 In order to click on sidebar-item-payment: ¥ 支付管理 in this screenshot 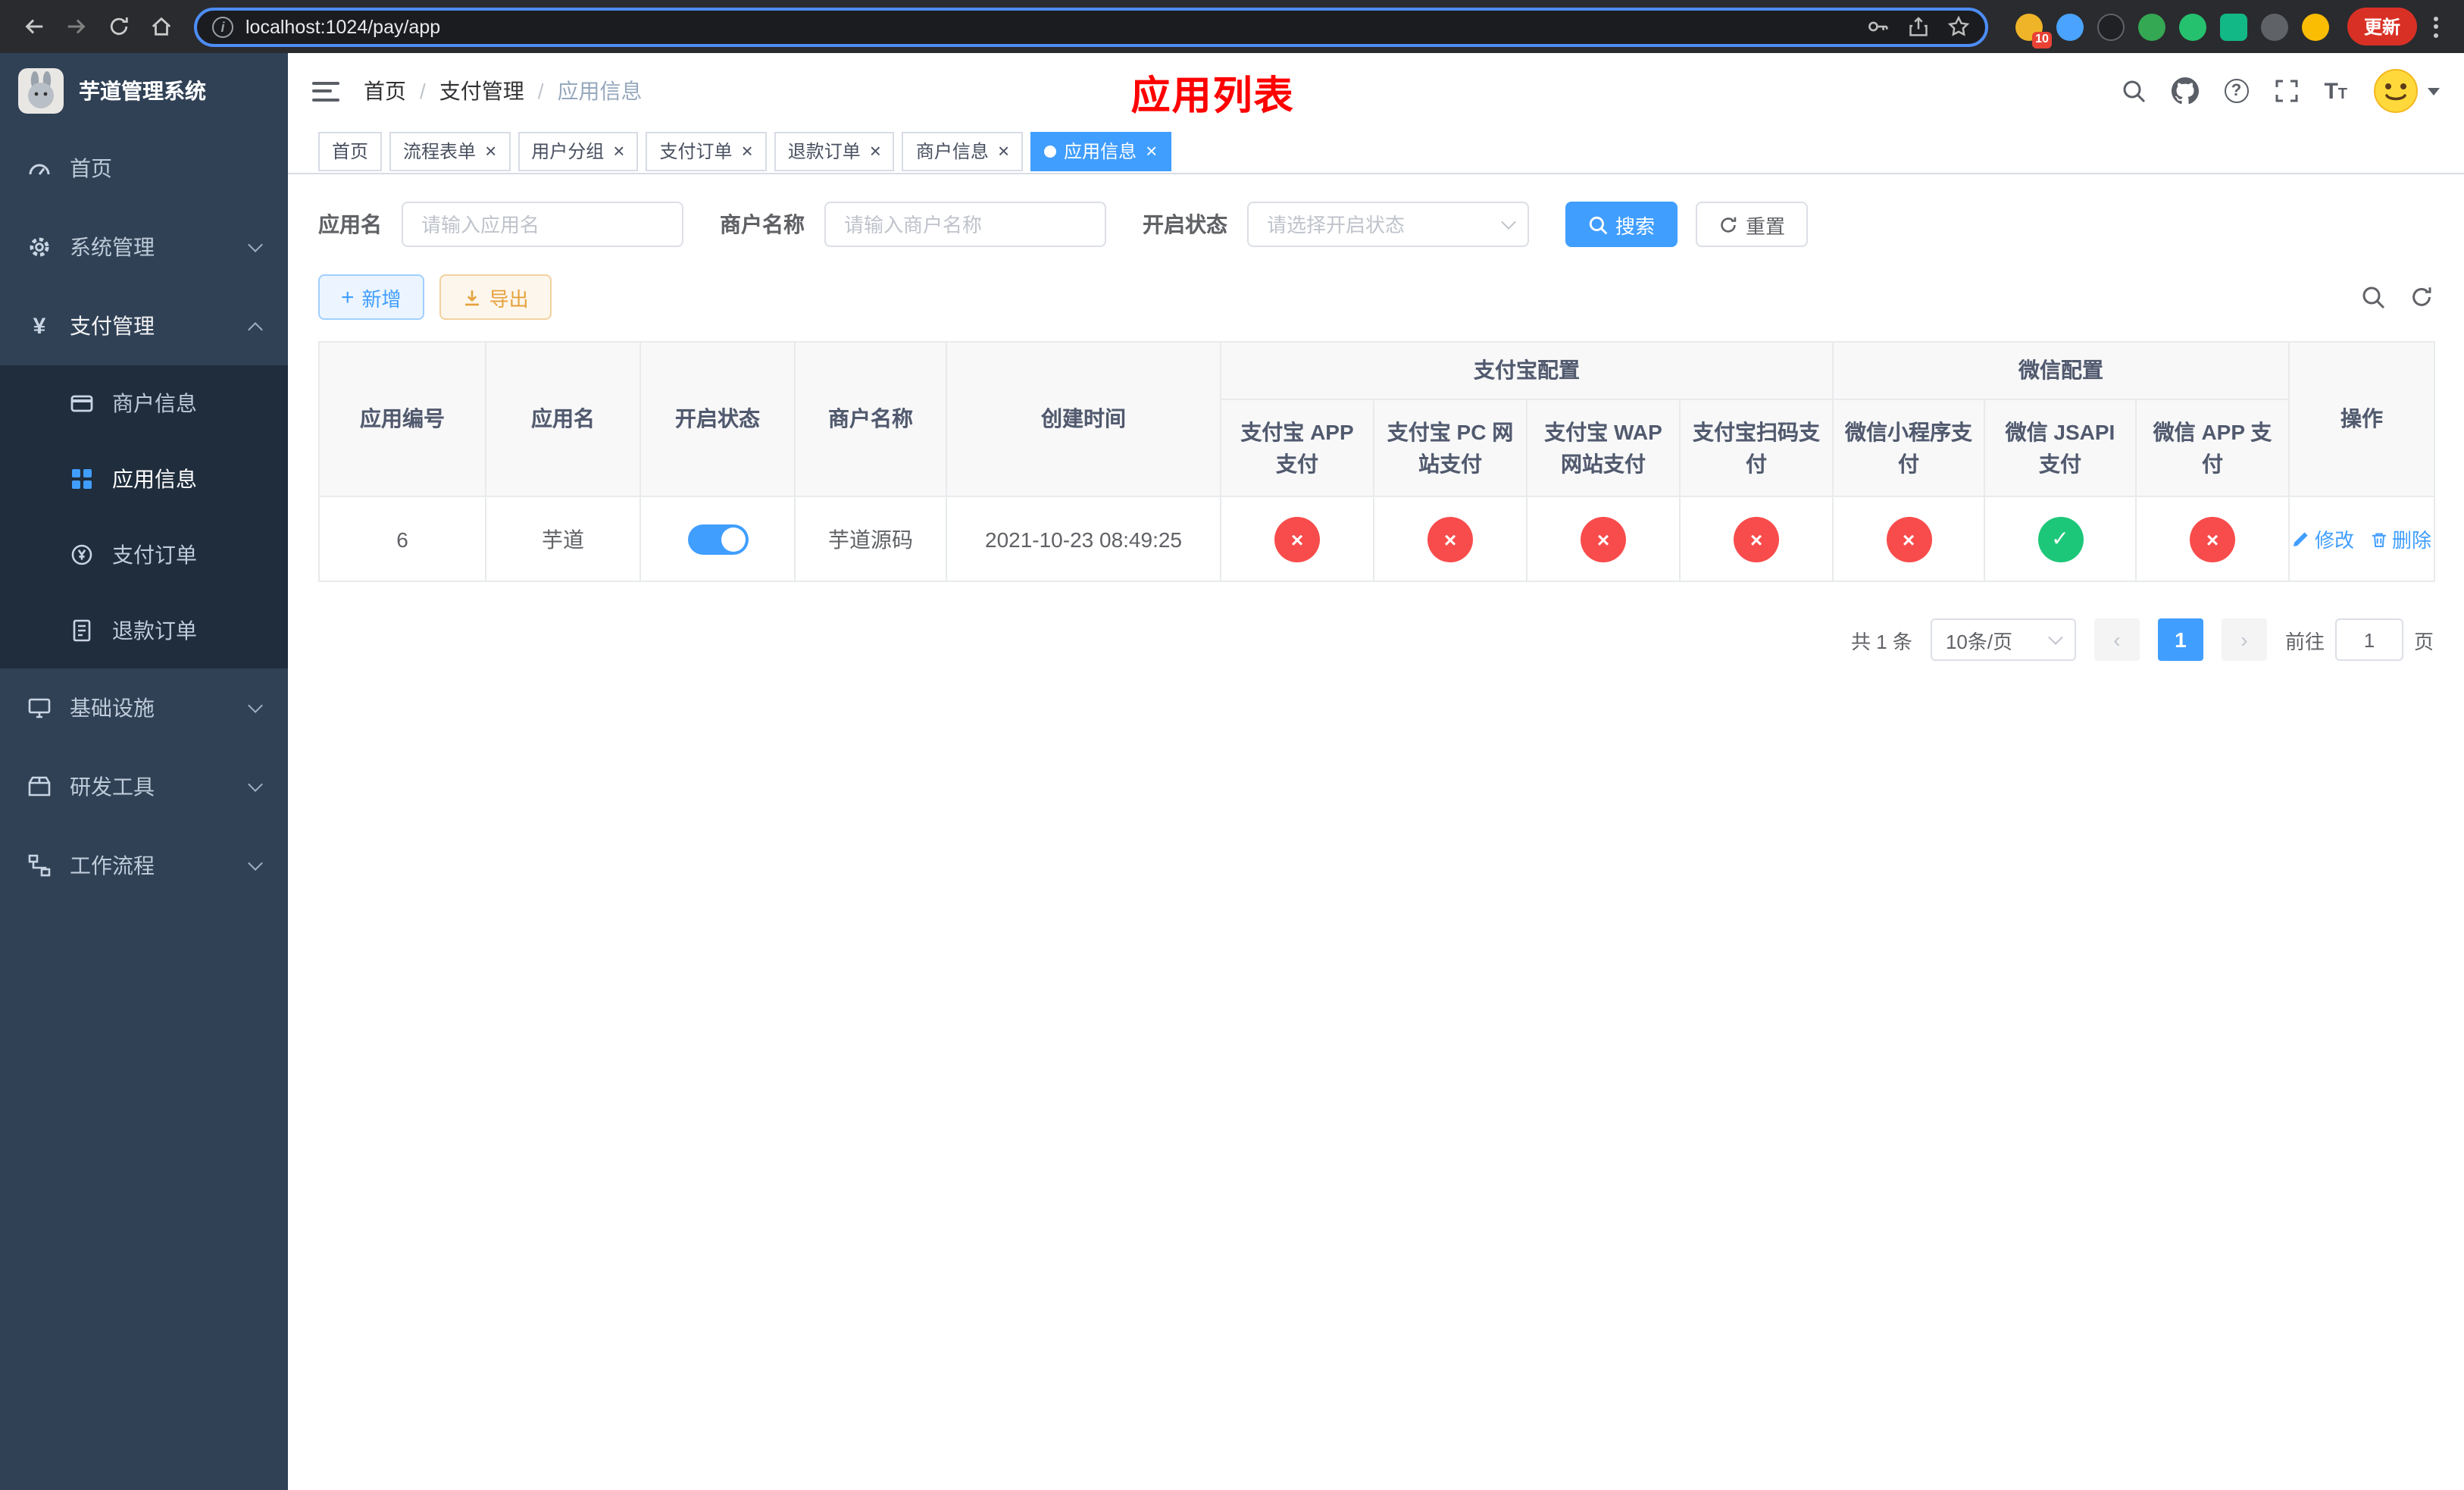, I will do `click(144, 325)`.